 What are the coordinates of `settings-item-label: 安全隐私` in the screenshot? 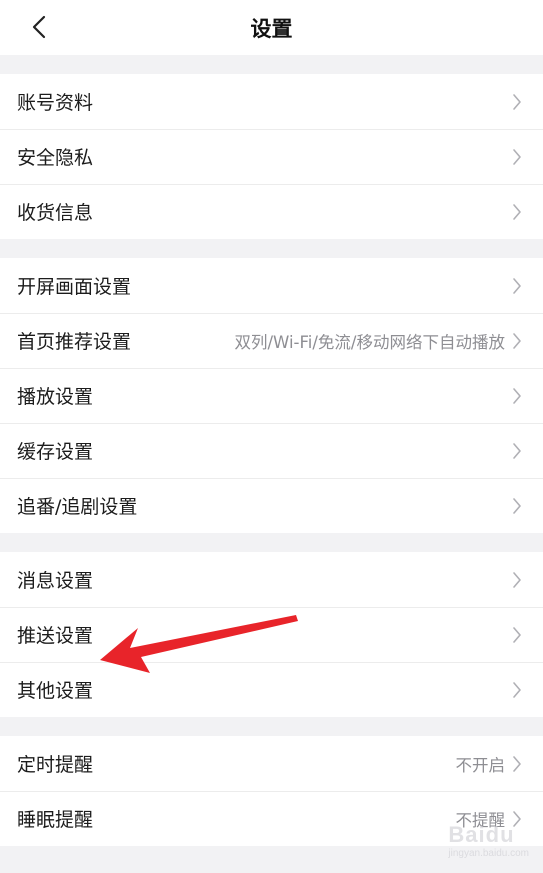 It's located at (55, 158).